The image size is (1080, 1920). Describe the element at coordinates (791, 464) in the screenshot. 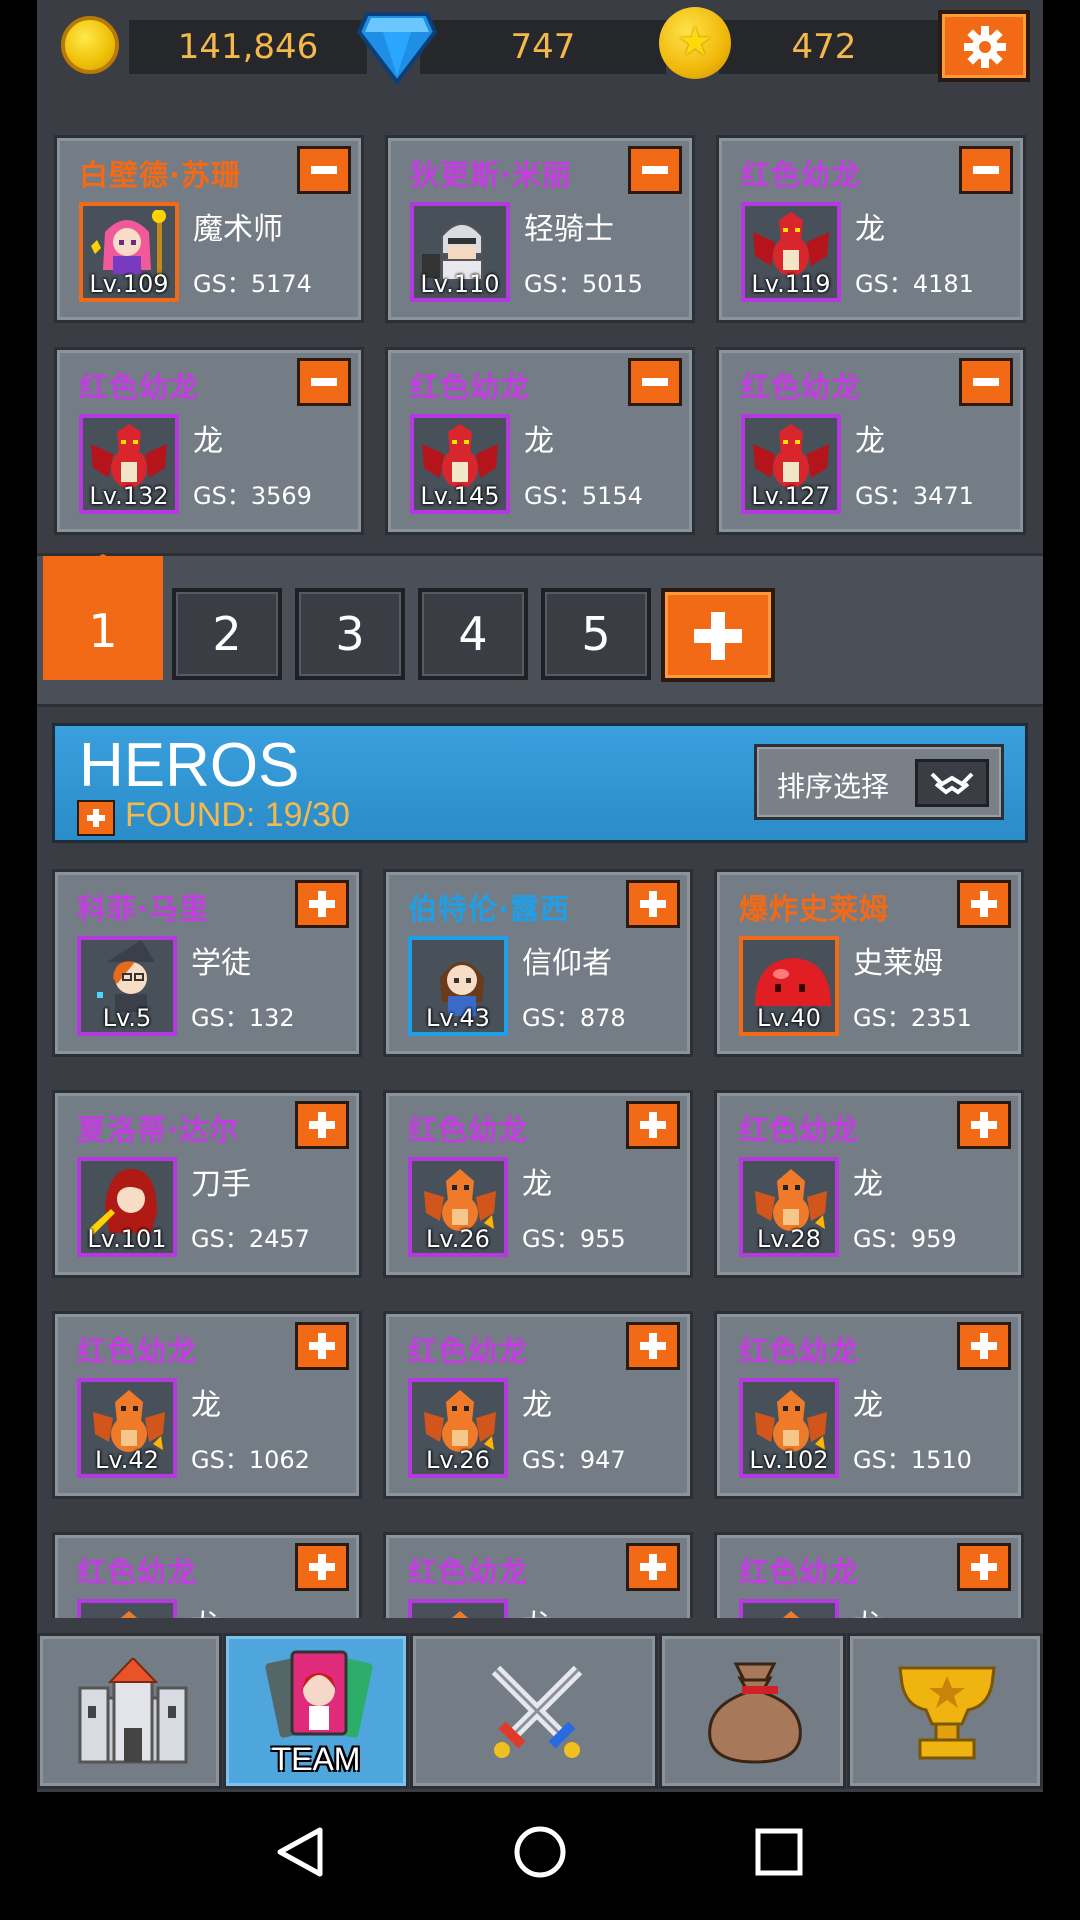

I see `hero-portrait: Lv.127` at that location.